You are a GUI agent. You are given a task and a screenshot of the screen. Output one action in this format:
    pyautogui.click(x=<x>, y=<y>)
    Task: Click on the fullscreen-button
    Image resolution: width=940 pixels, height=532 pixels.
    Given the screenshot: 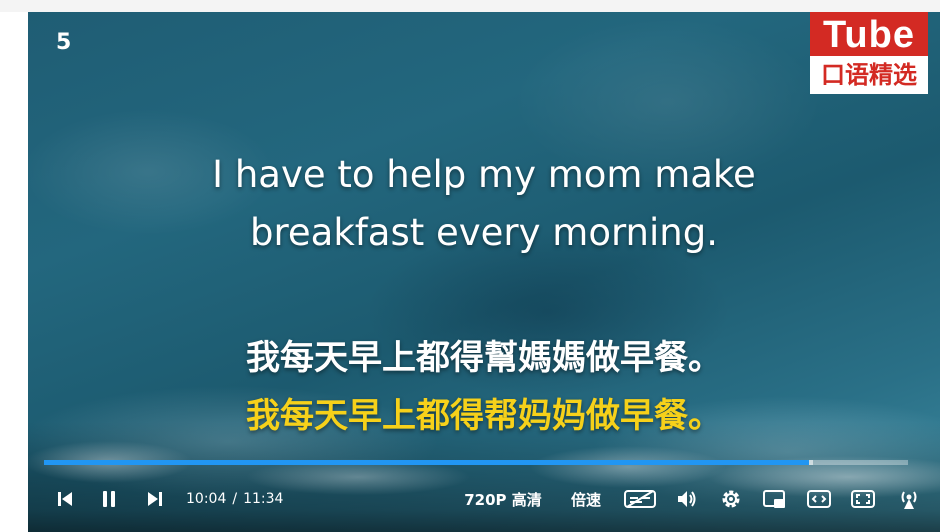 What is the action you would take?
    pyautogui.click(x=863, y=499)
    